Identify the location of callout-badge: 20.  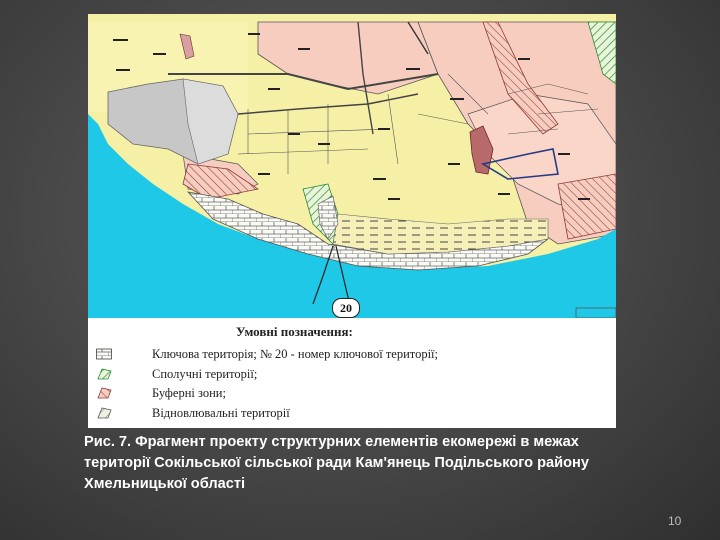
(346, 308).